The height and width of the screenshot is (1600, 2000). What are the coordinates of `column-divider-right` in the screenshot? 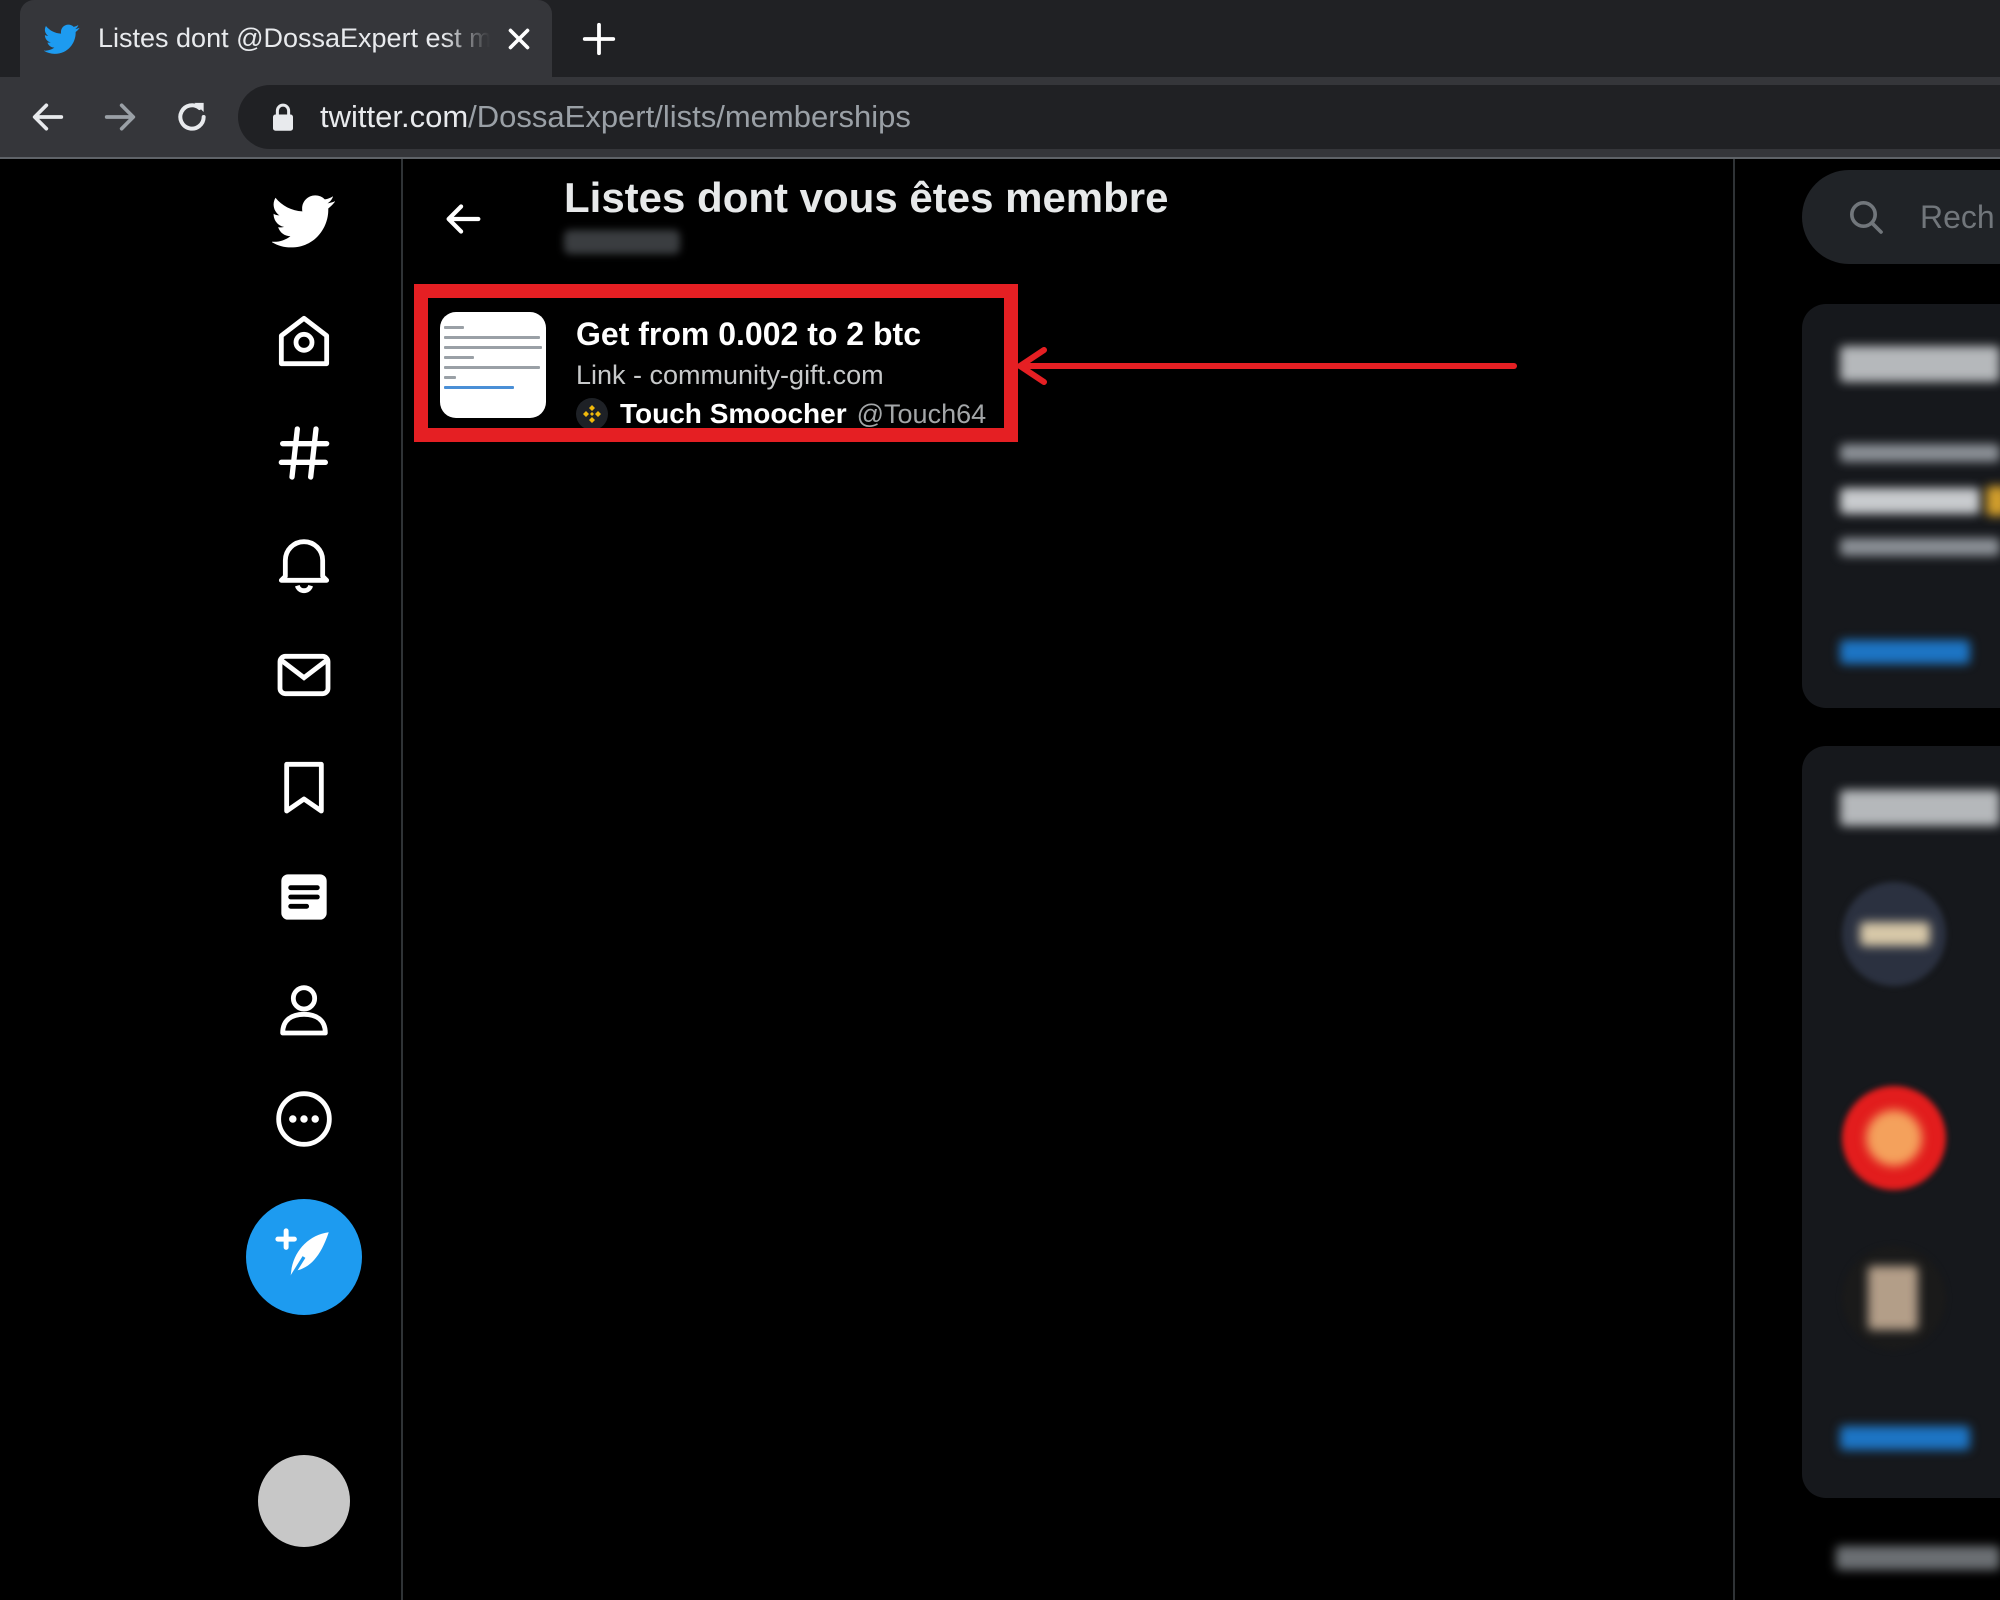 It's located at (1734, 879).